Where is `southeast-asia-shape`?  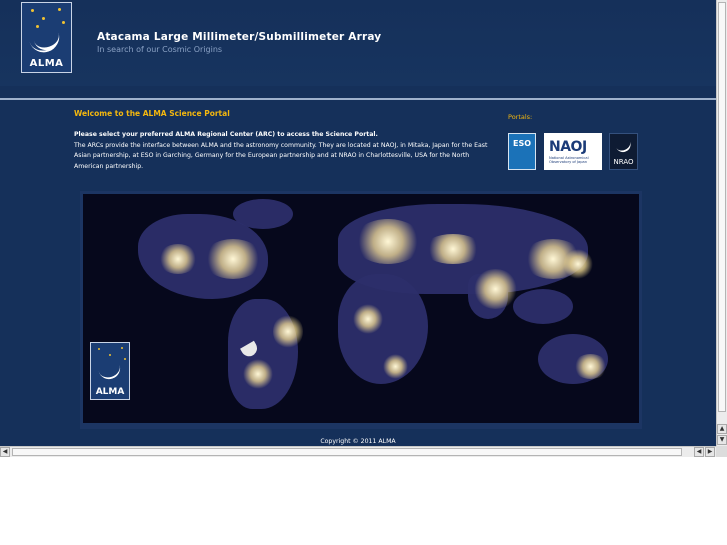 southeast-asia-shape is located at coordinates (543, 306).